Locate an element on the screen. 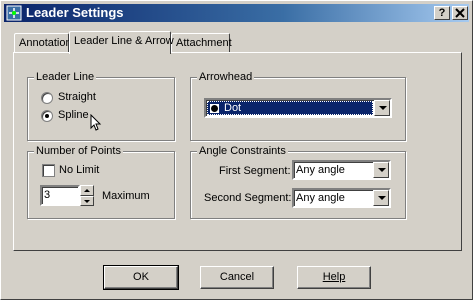 The width and height of the screenshot is (473, 300). arrowhead-legend: Arrowhead is located at coordinates (226, 77).